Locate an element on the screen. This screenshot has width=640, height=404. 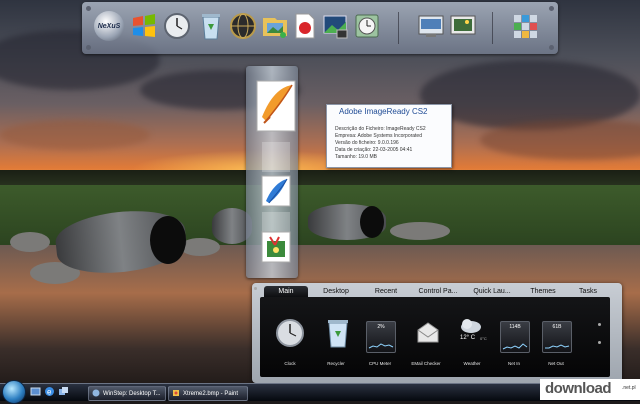
nexus-logo: NeXuS is located at coordinates (109, 26).